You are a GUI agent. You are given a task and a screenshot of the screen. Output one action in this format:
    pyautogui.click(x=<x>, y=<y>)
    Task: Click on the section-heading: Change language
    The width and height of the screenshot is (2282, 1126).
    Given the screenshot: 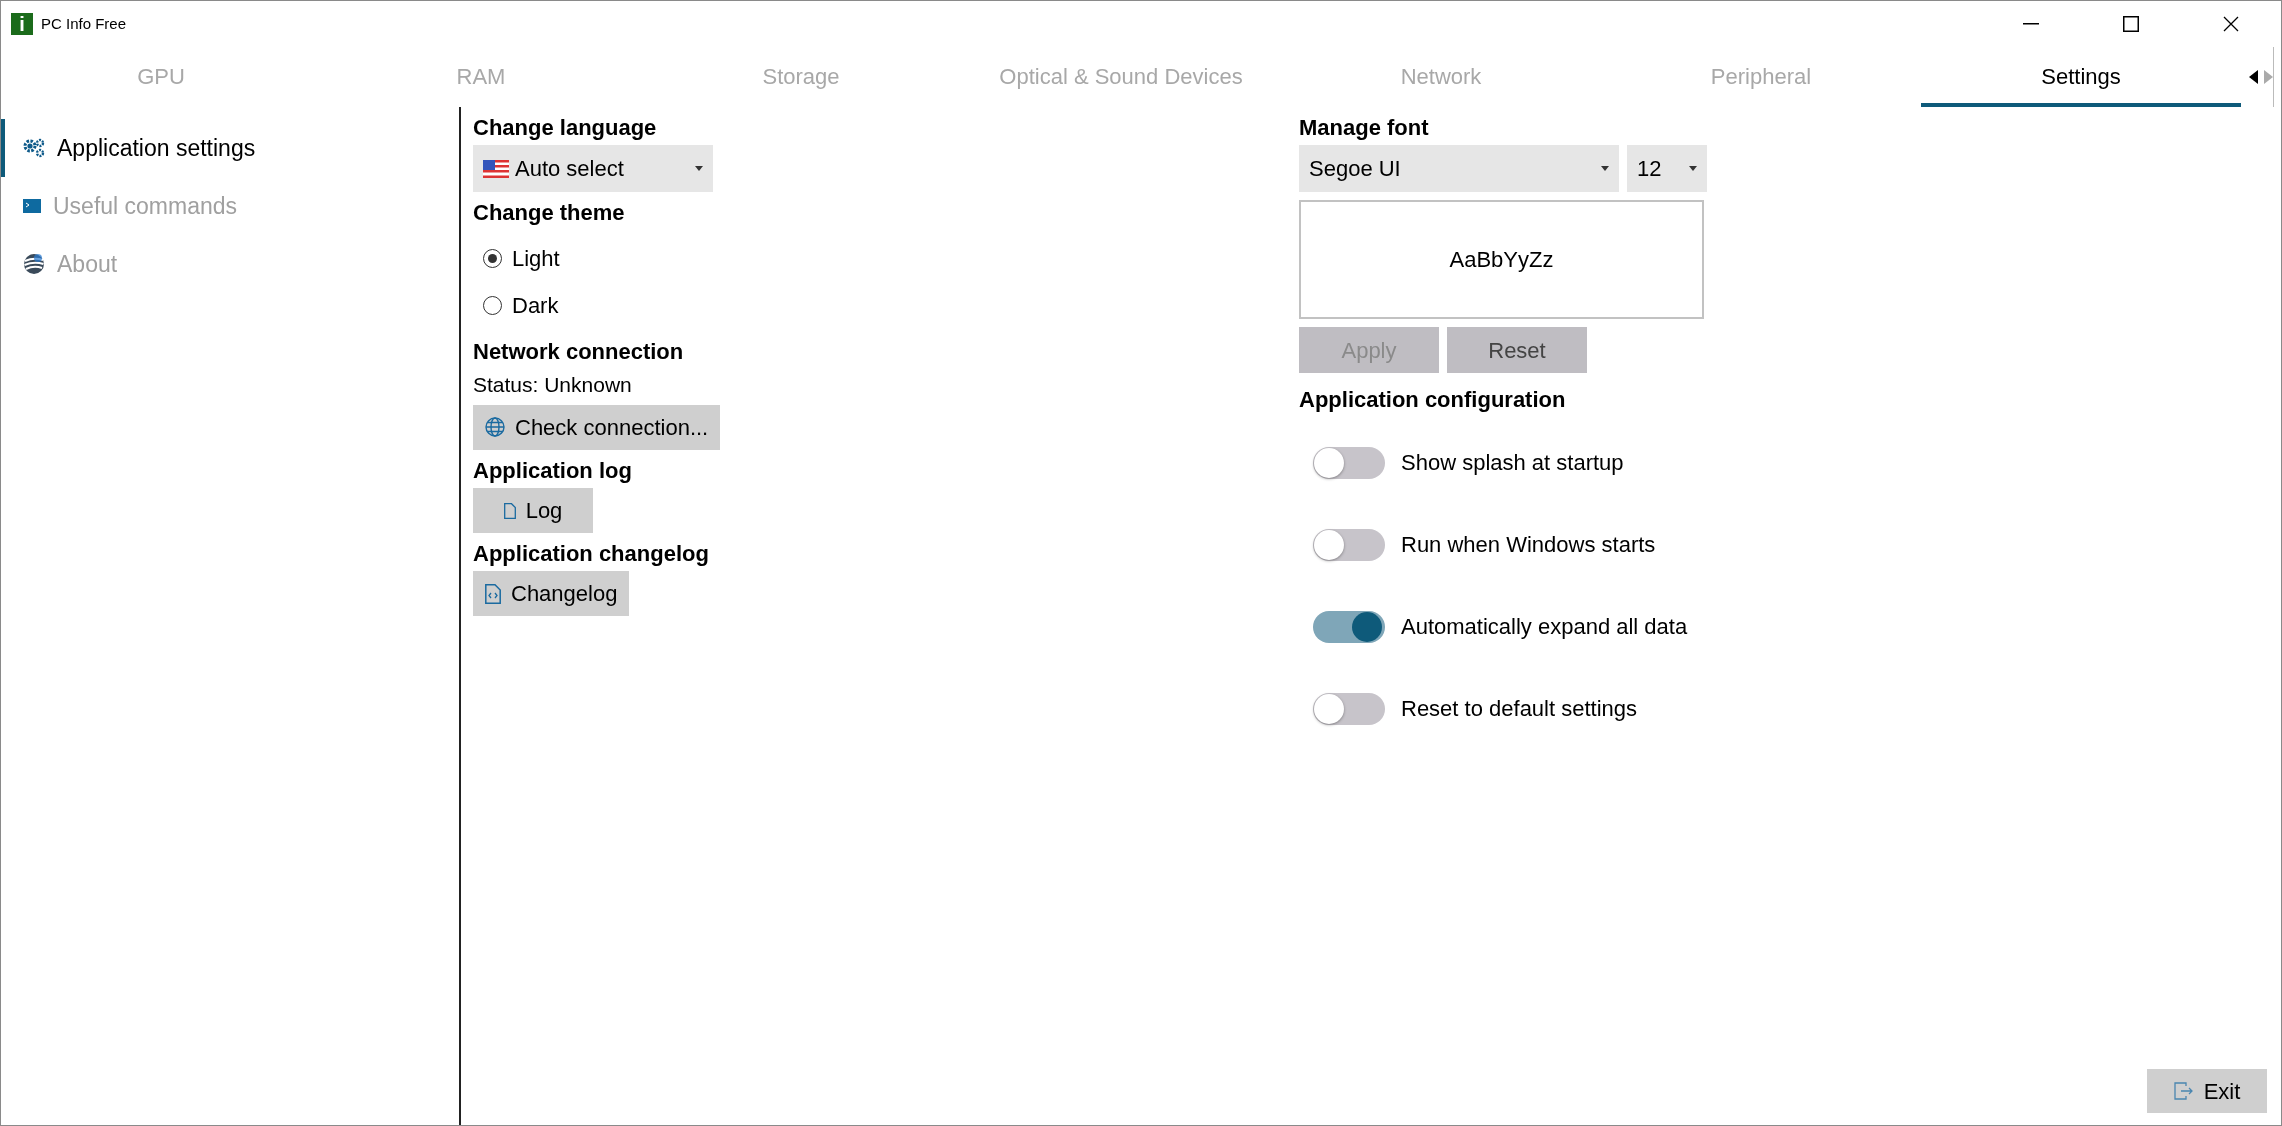 What is the action you would take?
    pyautogui.click(x=565, y=128)
    